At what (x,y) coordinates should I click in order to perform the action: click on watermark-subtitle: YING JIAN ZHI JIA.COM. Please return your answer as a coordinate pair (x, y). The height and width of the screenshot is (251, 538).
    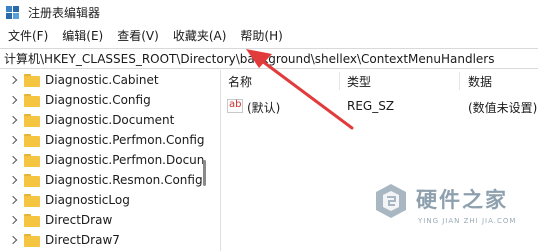
    Looking at the image, I should click on (467, 221).